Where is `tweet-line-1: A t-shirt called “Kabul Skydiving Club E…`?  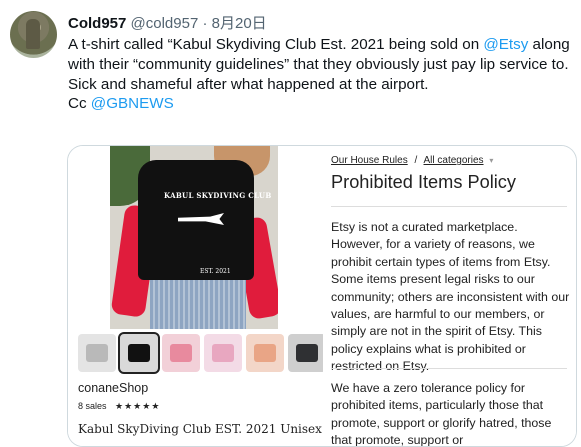 tweet-line-1: A t-shirt called “Kabul Skydiving Club E… is located at coordinates (320, 55).